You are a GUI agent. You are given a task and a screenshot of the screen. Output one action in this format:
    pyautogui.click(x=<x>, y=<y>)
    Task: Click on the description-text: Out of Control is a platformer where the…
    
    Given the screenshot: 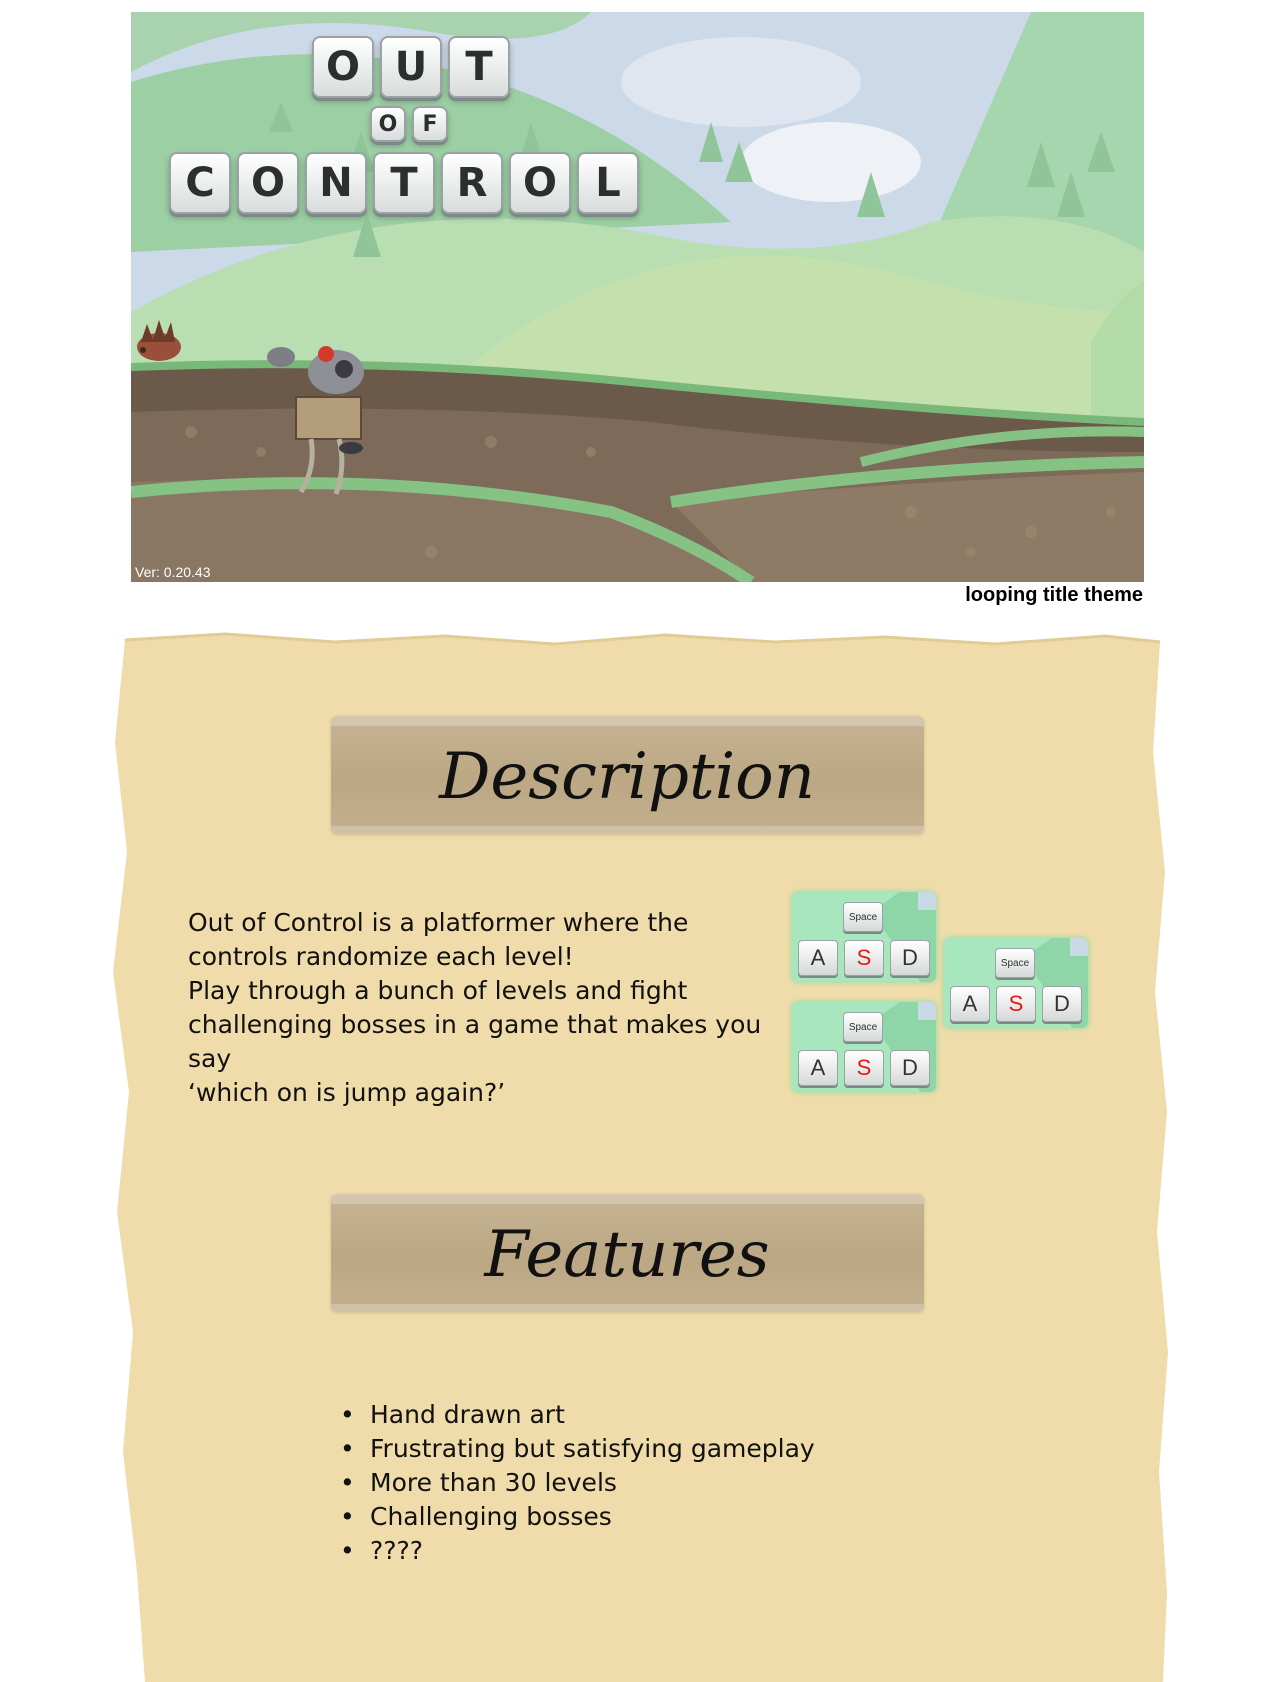 What is the action you would take?
    pyautogui.click(x=478, y=1008)
    